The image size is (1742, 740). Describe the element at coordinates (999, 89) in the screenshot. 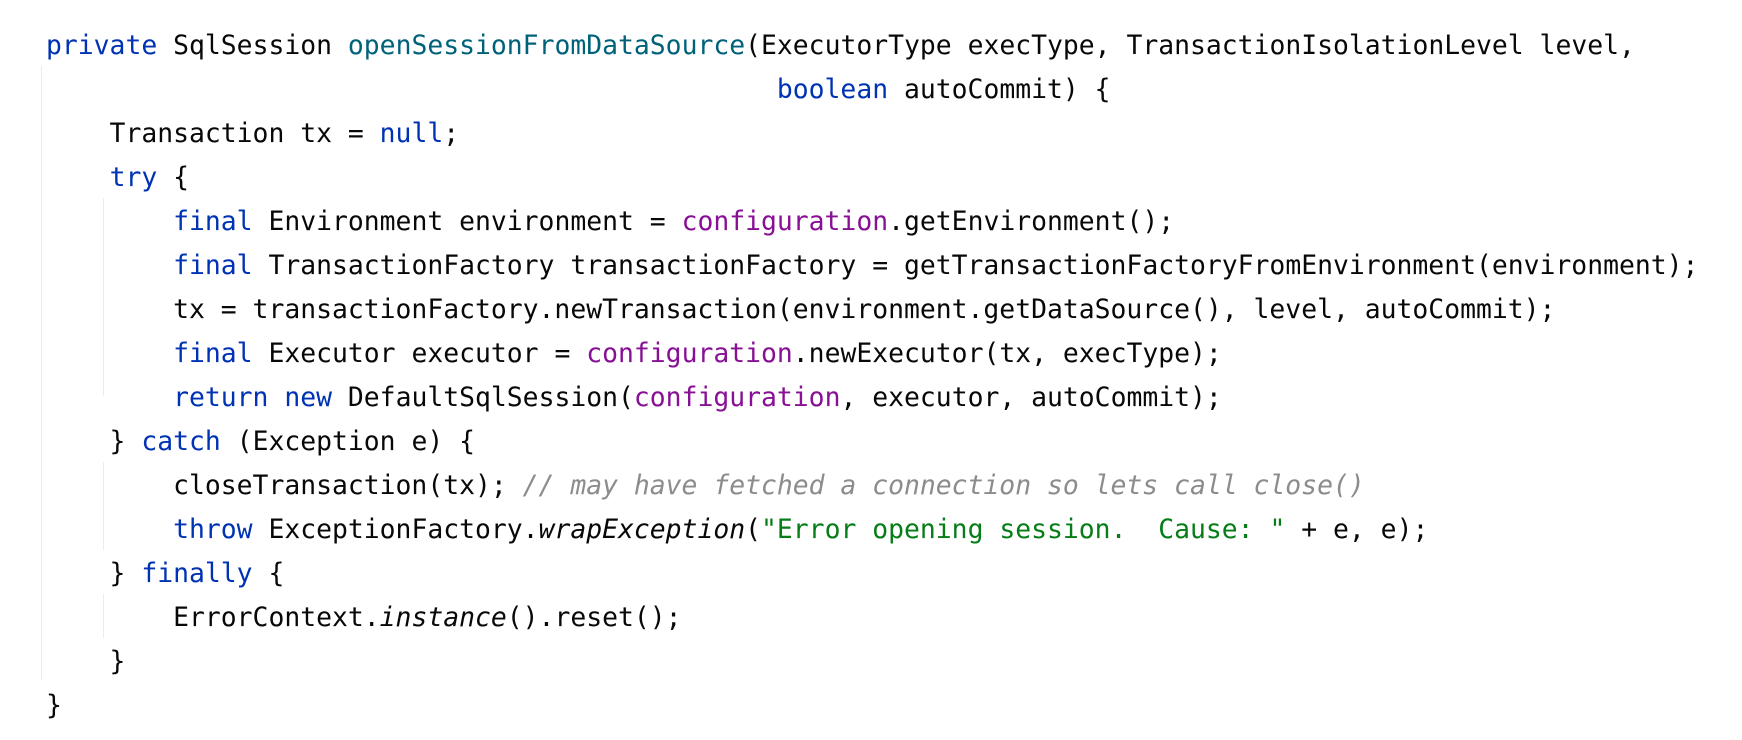

I see `code-token: autoCommit) {` at that location.